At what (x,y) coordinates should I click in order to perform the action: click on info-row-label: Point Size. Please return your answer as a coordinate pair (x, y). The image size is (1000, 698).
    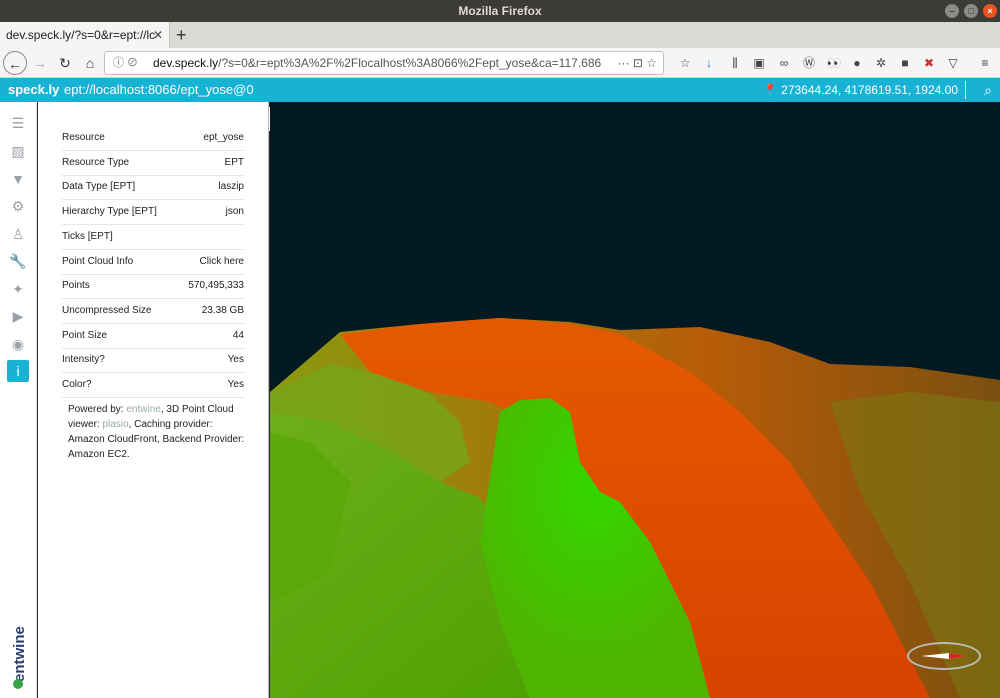
    Looking at the image, I should click on (85, 335).